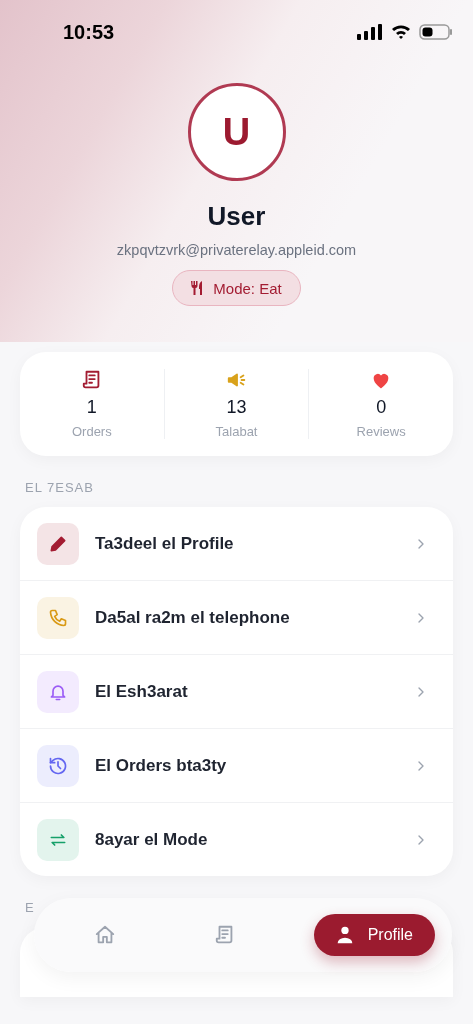  I want to click on fork-knife-icon, so click(198, 288).